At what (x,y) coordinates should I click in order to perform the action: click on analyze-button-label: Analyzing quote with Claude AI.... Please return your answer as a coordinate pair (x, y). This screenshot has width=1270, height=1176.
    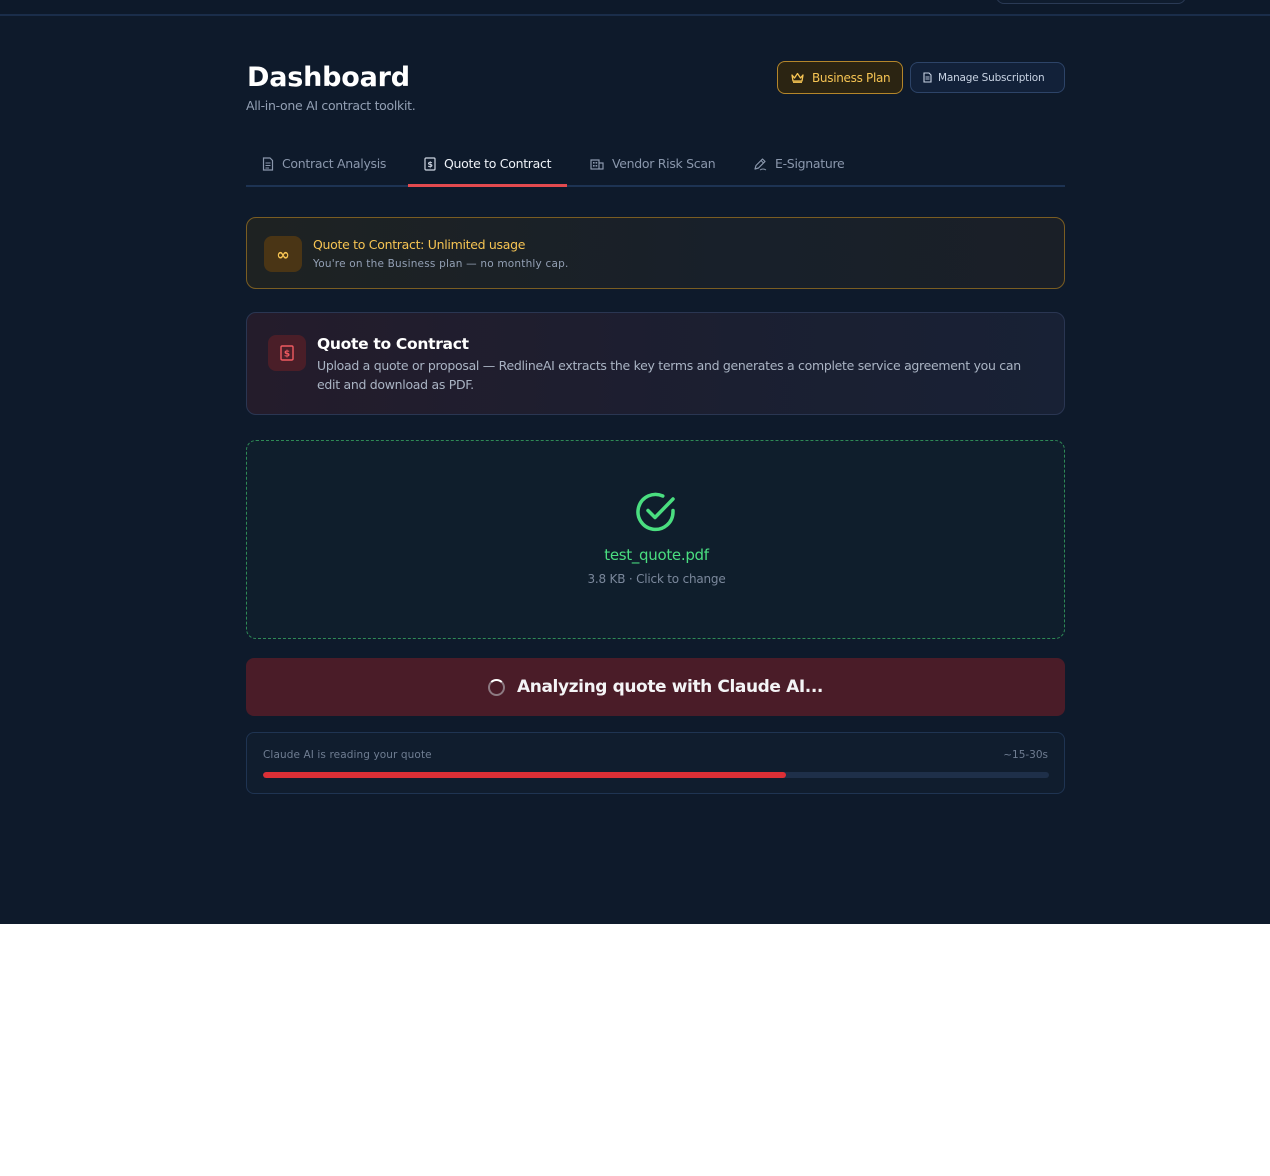
    Looking at the image, I should click on (670, 687).